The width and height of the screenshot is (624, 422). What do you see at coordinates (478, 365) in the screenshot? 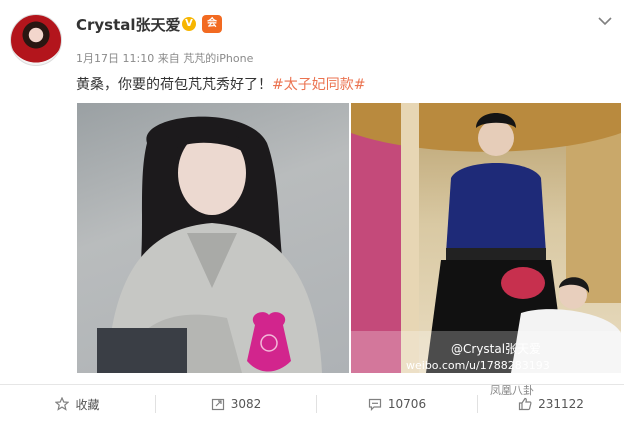
I see `image-watermark-url: weibo.com/u/1788283193` at bounding box center [478, 365].